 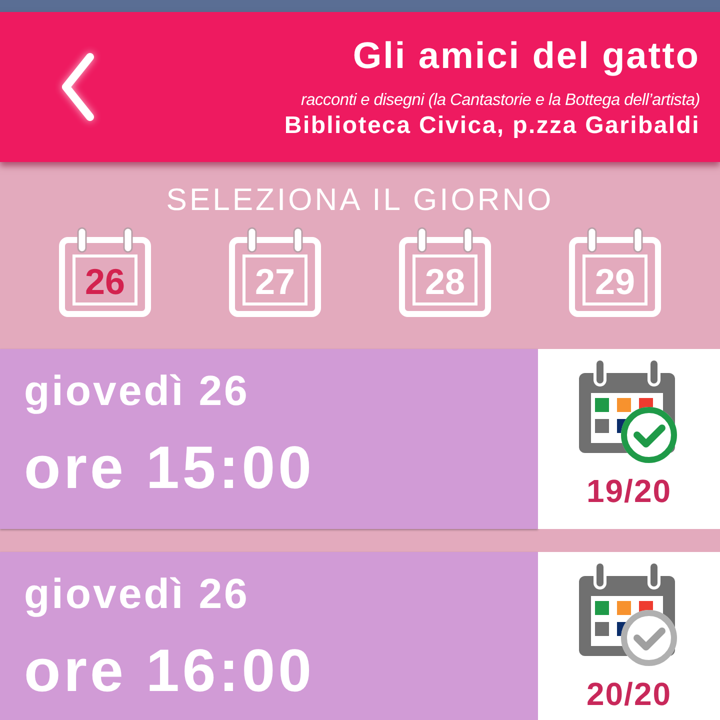 What do you see at coordinates (360, 200) in the screenshot?
I see `day-picker-title: SELEZIONA IL GIORNO` at bounding box center [360, 200].